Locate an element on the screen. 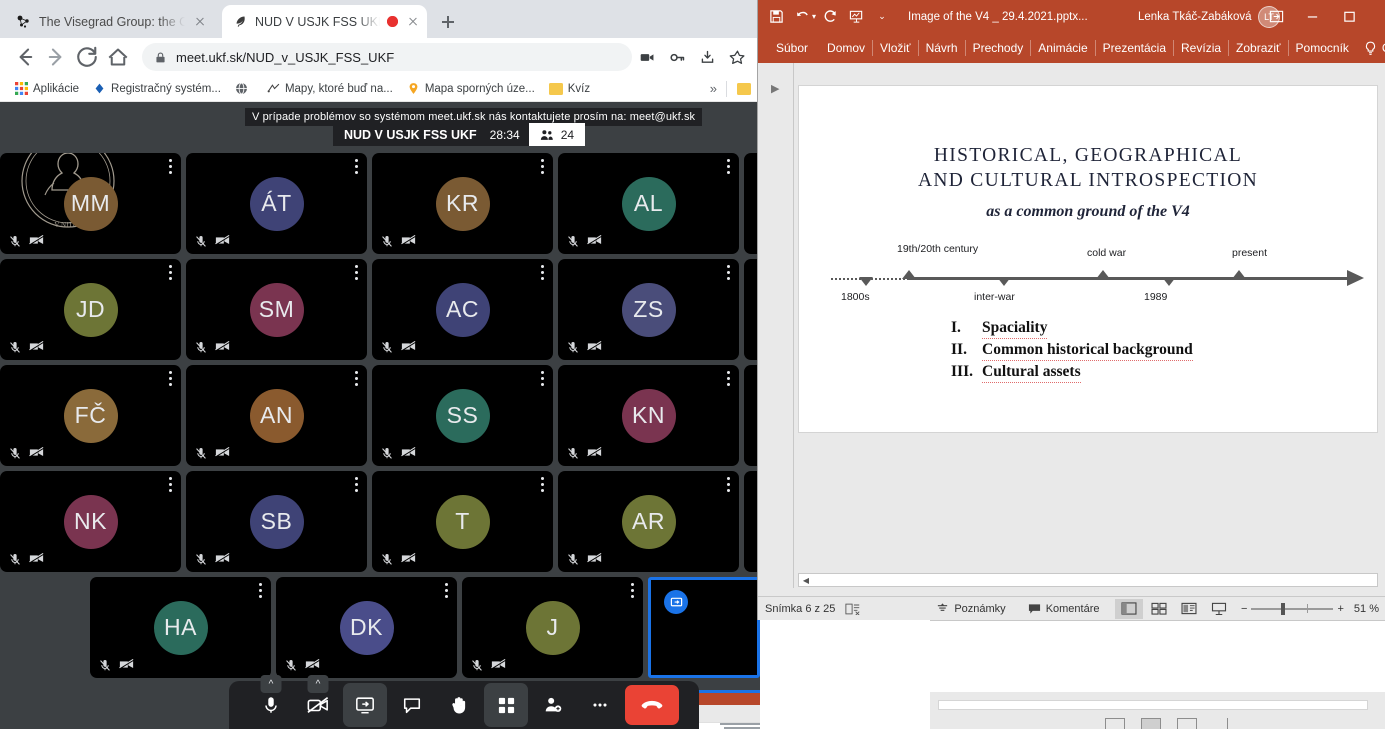  zoom-in-button: + is located at coordinates (1340, 609).